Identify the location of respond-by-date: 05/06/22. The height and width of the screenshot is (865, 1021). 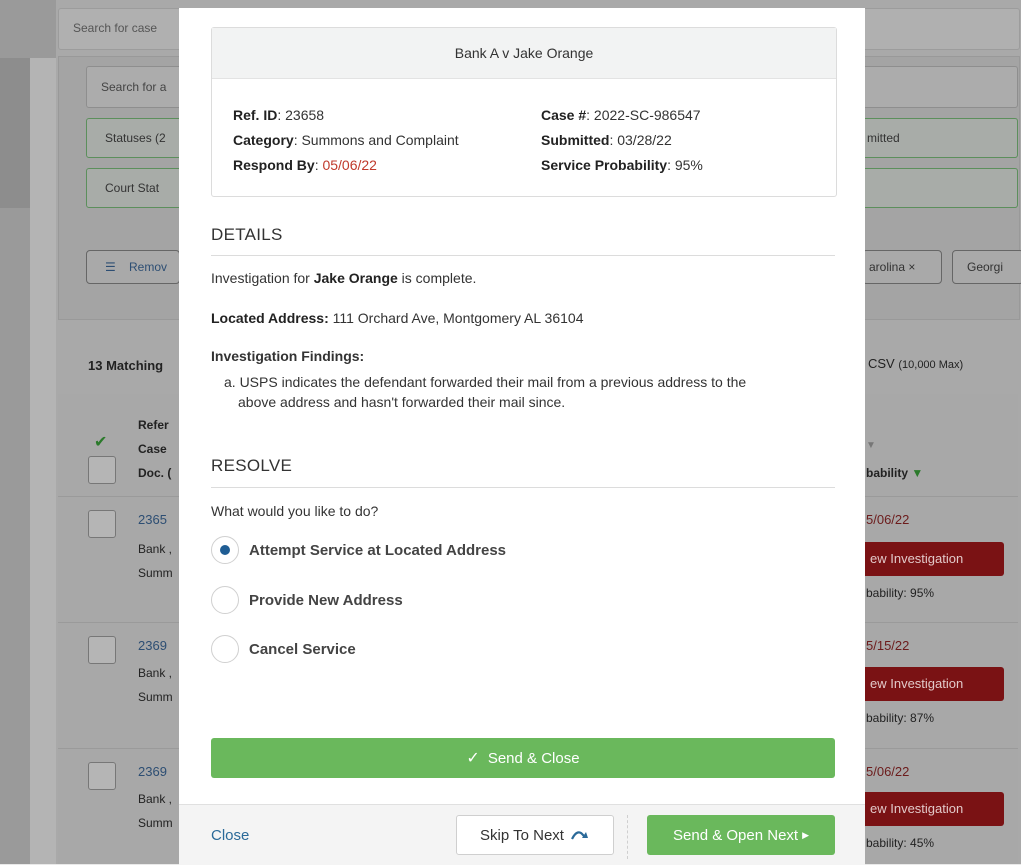
(349, 165).